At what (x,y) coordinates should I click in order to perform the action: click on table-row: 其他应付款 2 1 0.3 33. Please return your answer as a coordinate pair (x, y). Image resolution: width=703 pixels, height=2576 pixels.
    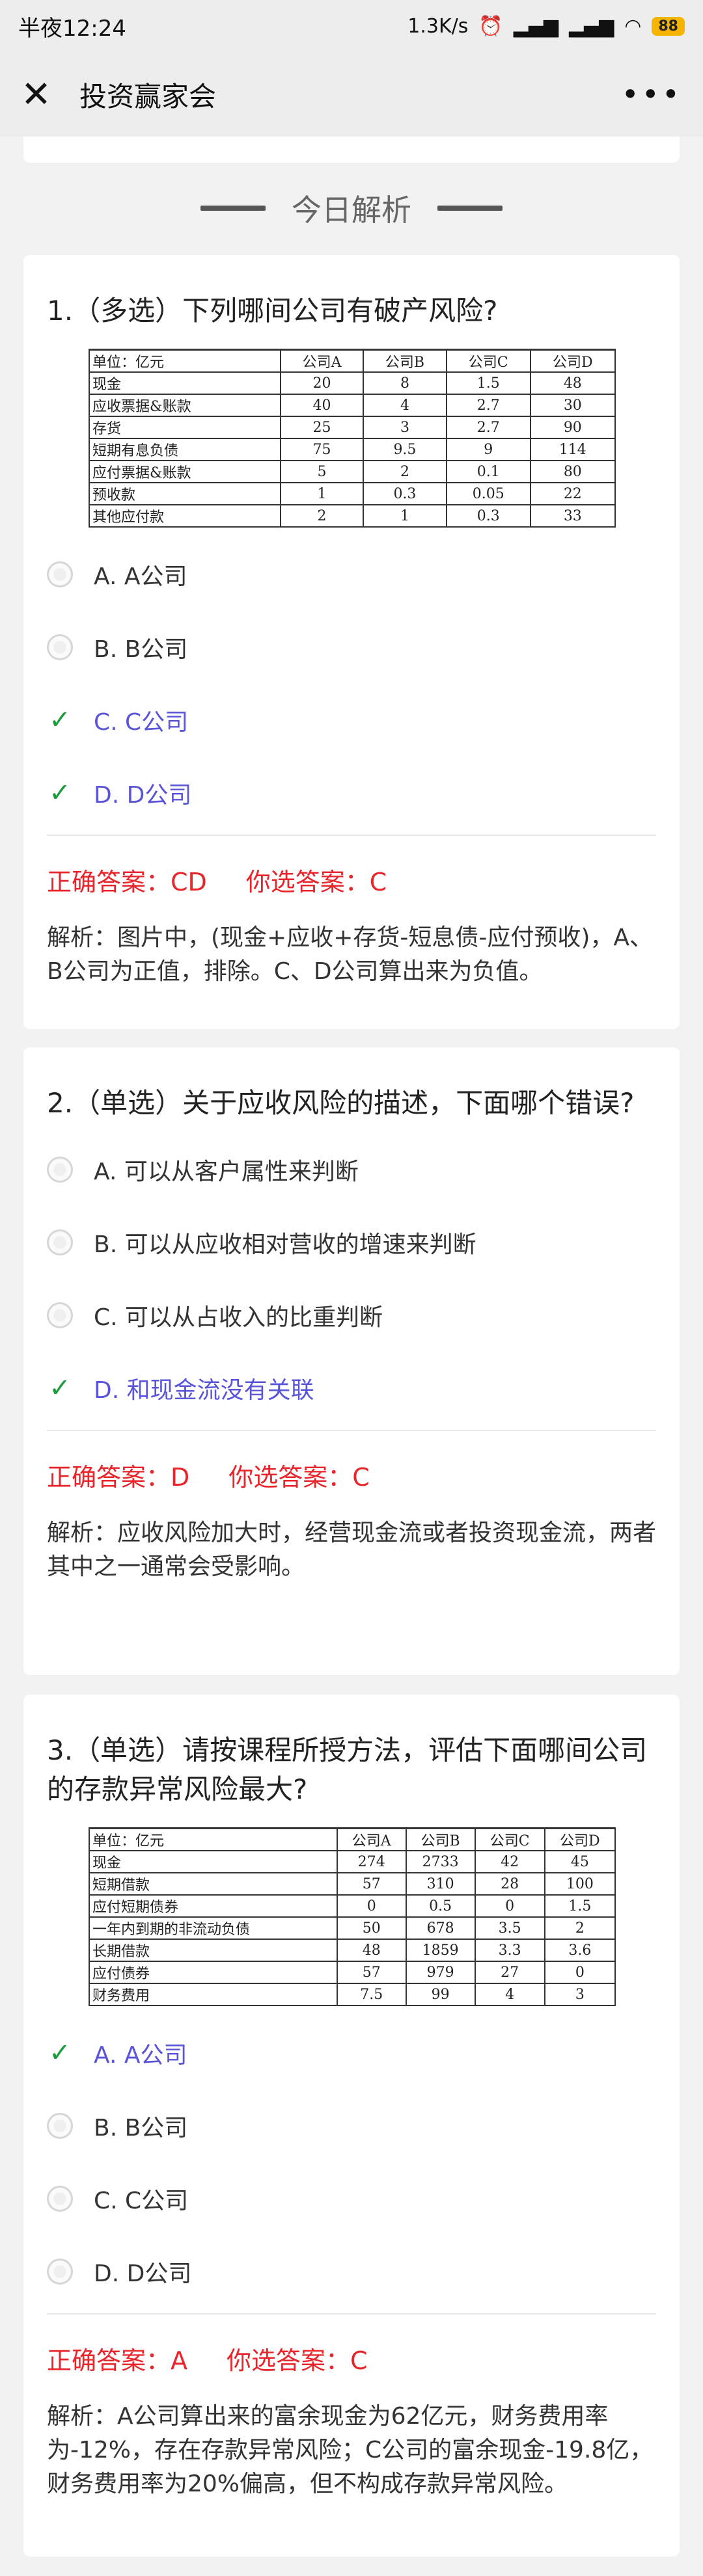
    Looking at the image, I should click on (352, 516).